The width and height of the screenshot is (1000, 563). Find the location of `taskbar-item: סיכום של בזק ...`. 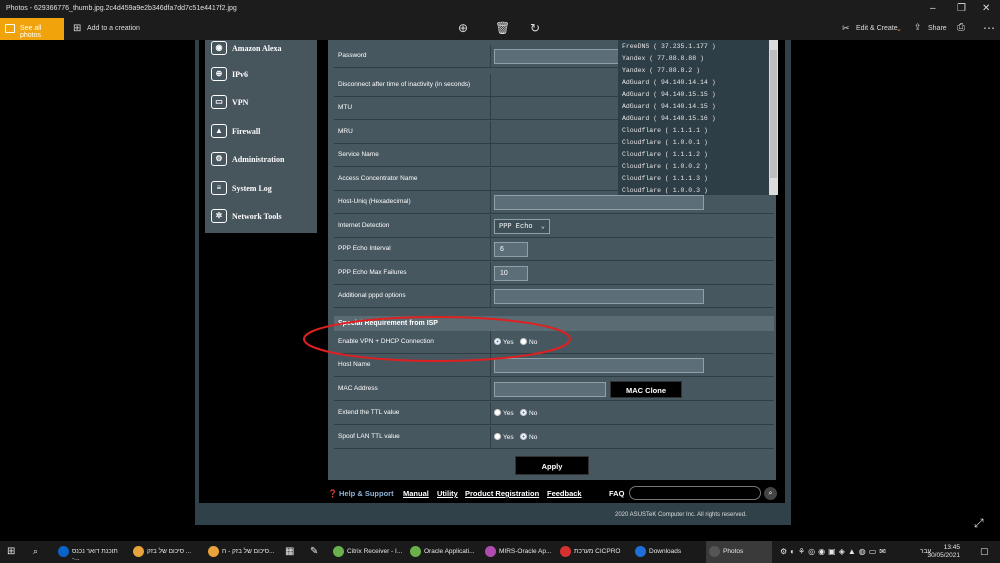

taskbar-item: סיכום של בזק ... is located at coordinates (166, 552).